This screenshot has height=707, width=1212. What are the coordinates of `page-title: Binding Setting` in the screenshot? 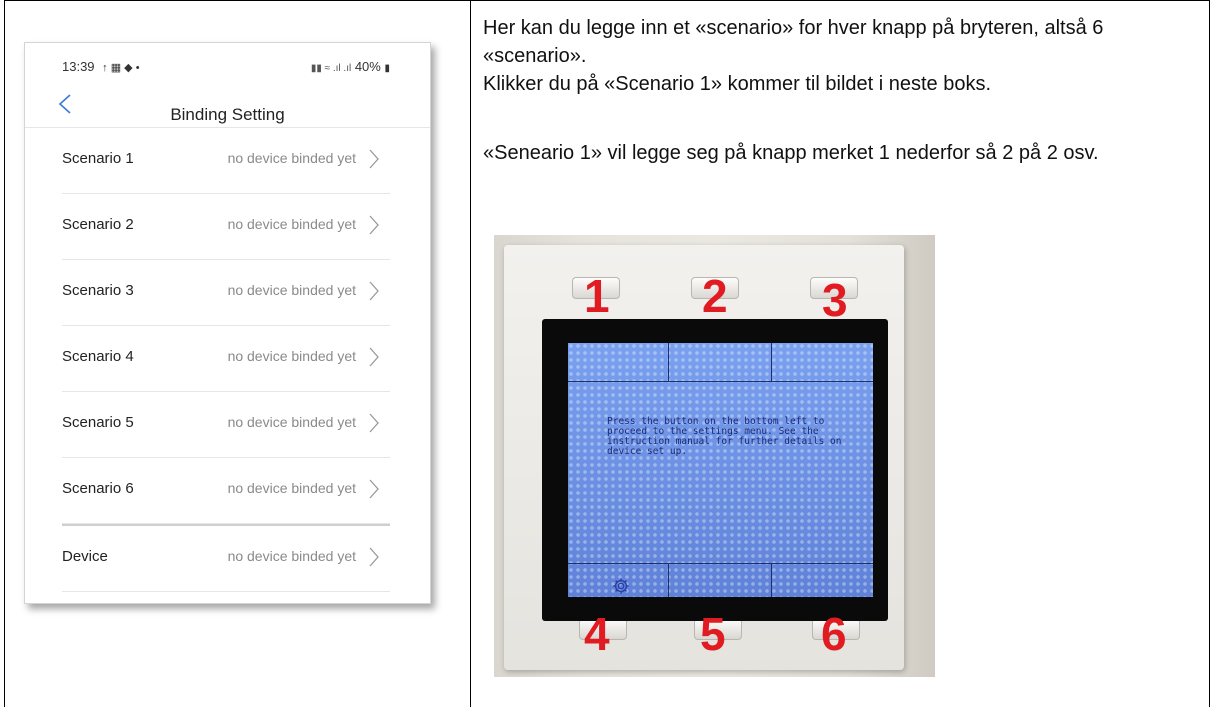 It's located at (227, 114).